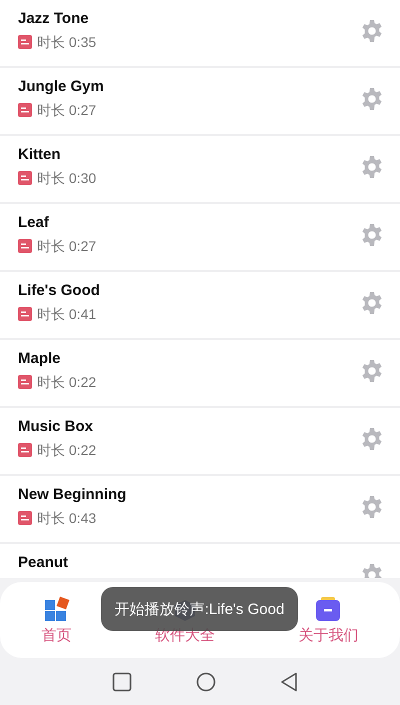  Describe the element at coordinates (66, 178) in the screenshot. I see `duration-text: 时长 0:30` at that location.